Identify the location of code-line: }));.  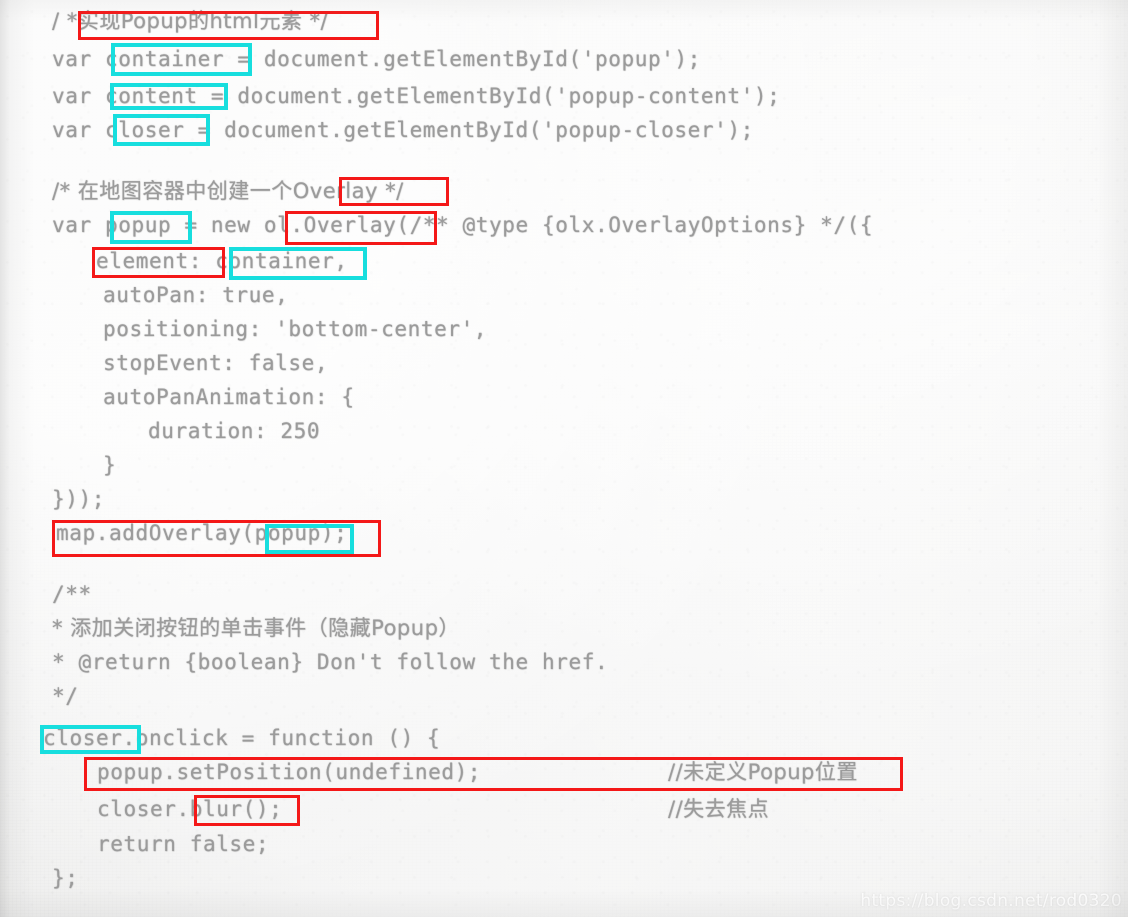
(78, 499).